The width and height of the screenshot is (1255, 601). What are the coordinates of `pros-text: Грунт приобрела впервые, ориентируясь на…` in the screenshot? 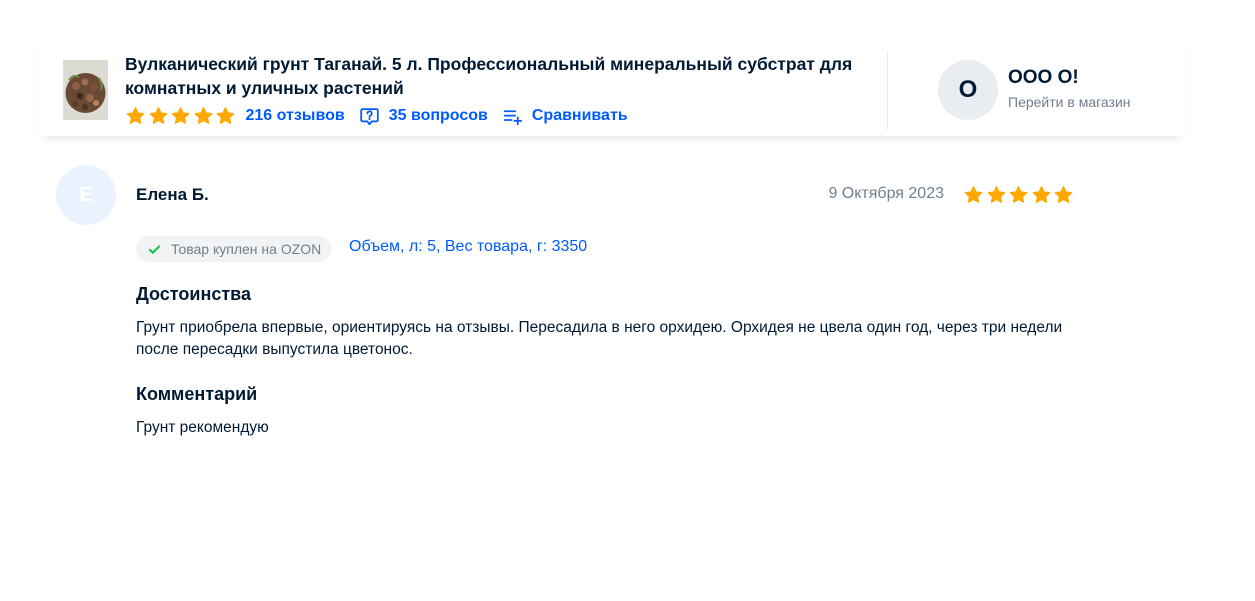 It's located at (599, 338).